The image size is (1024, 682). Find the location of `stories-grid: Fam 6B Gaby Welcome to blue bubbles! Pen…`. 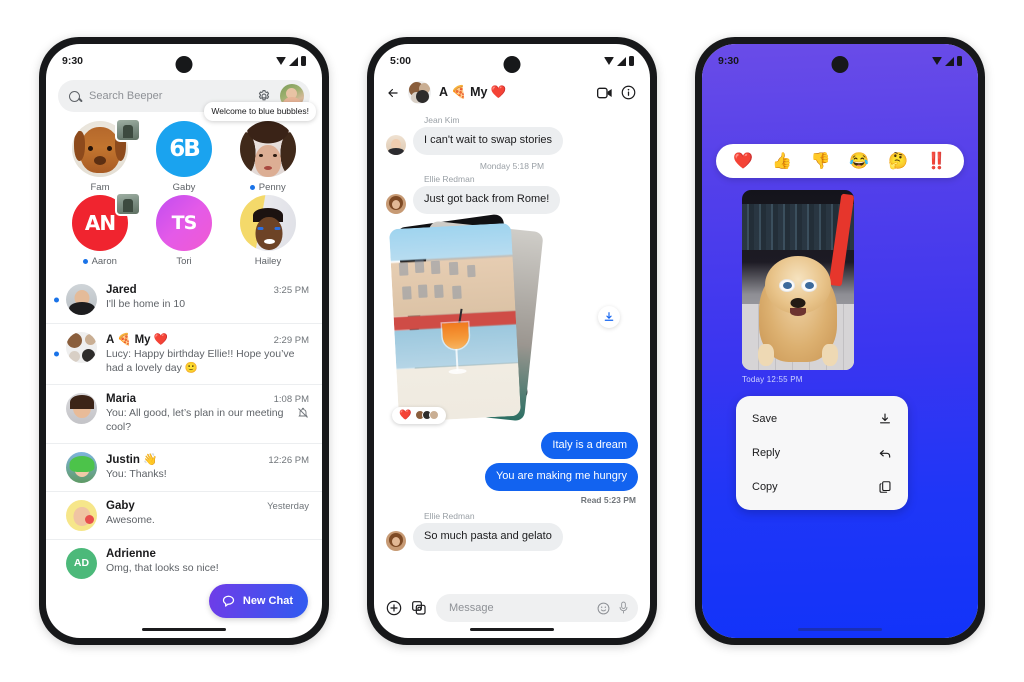

stories-grid: Fam 6B Gaby Welcome to blue bubbles! Pen… is located at coordinates (184, 186).